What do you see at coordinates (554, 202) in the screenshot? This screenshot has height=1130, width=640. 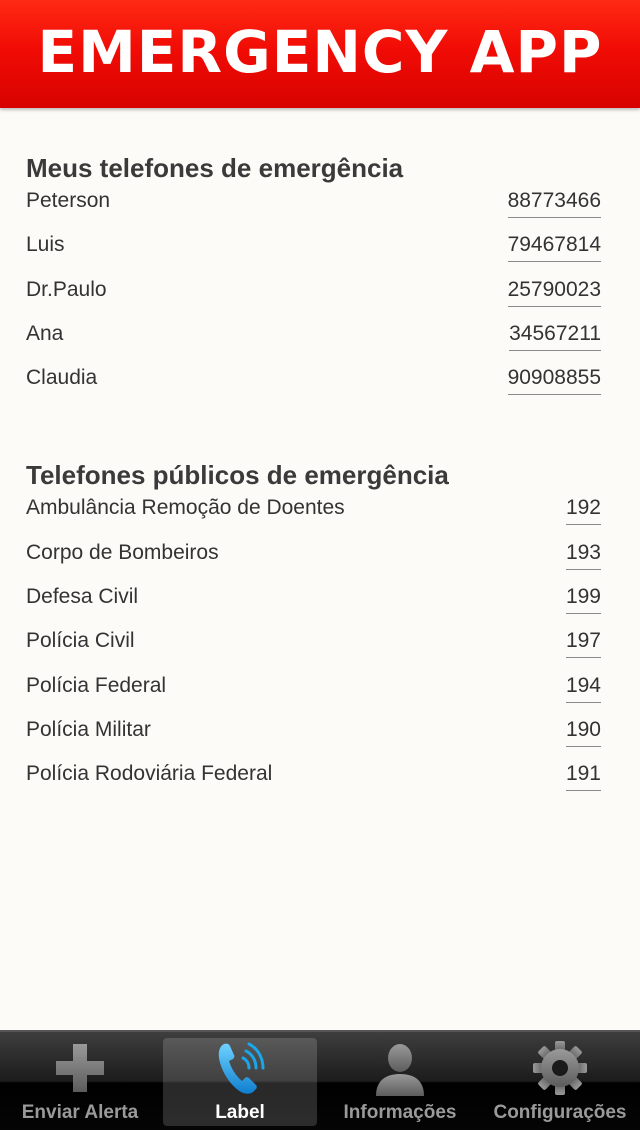 I see `contact-number-link: 88773466` at bounding box center [554, 202].